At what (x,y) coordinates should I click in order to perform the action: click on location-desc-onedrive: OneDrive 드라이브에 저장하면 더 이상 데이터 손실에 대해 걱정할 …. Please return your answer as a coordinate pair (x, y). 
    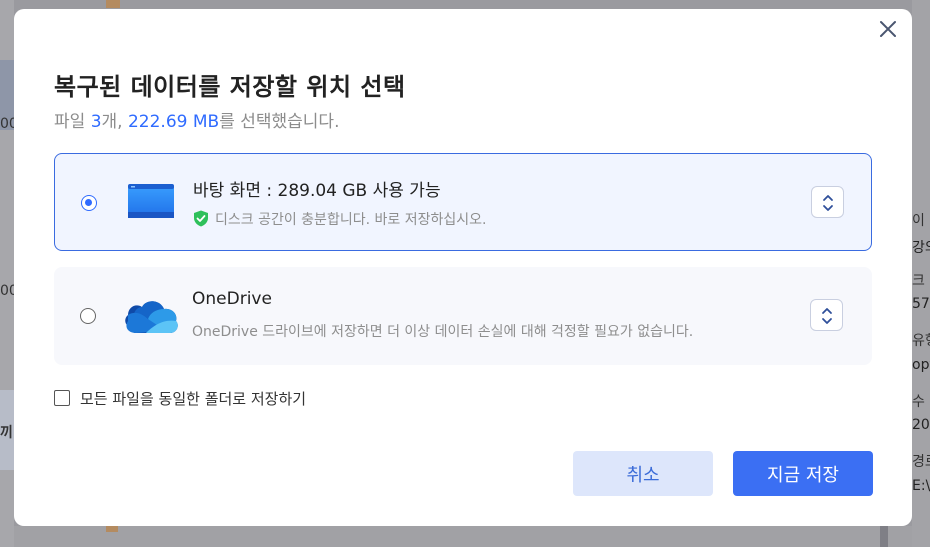
    Looking at the image, I should click on (443, 332).